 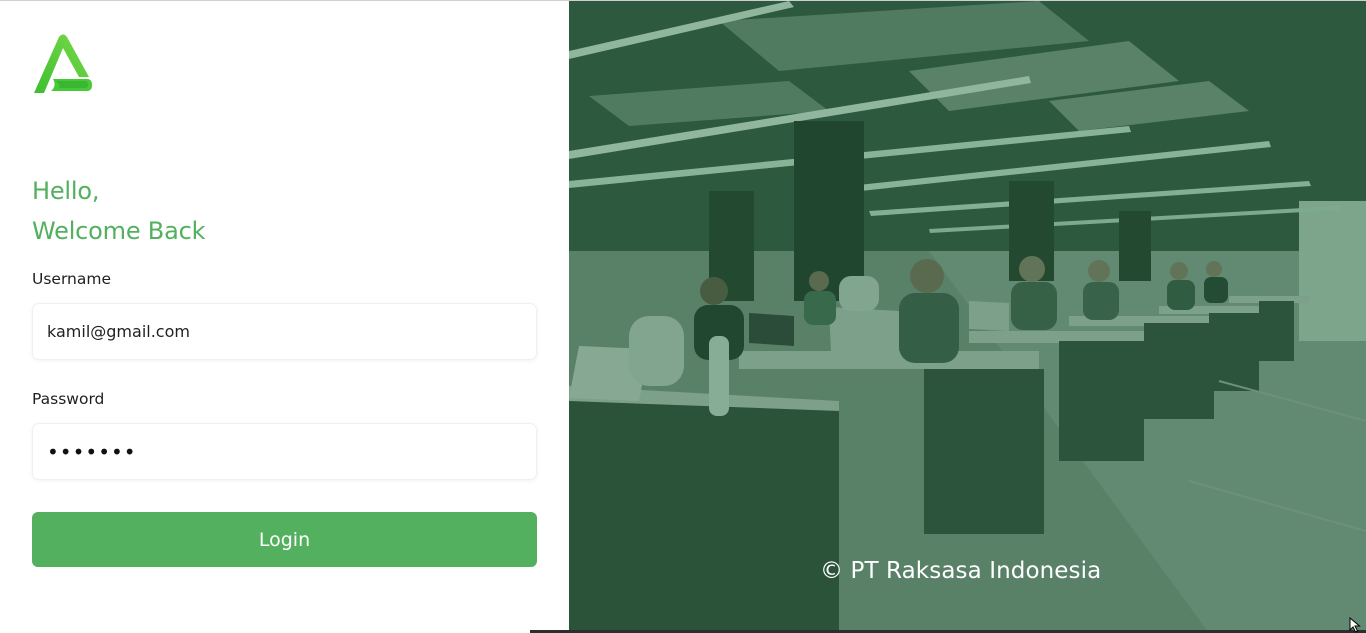 What do you see at coordinates (961, 571) in the screenshot?
I see `copyright-text: © PT Raksasa Indonesia` at bounding box center [961, 571].